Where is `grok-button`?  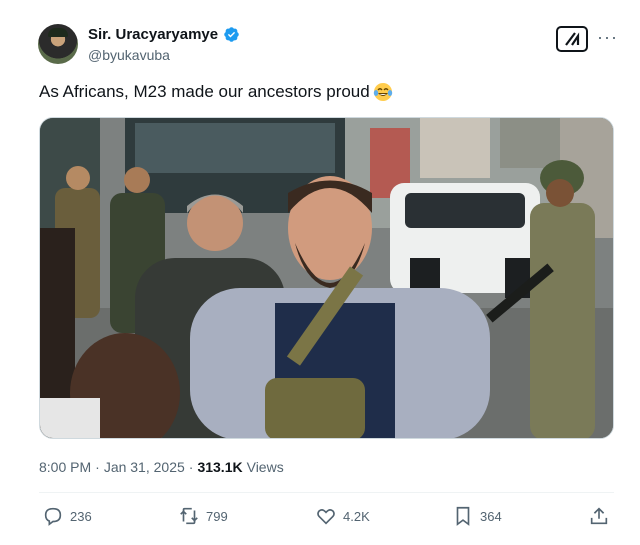
grok-button is located at coordinates (572, 39).